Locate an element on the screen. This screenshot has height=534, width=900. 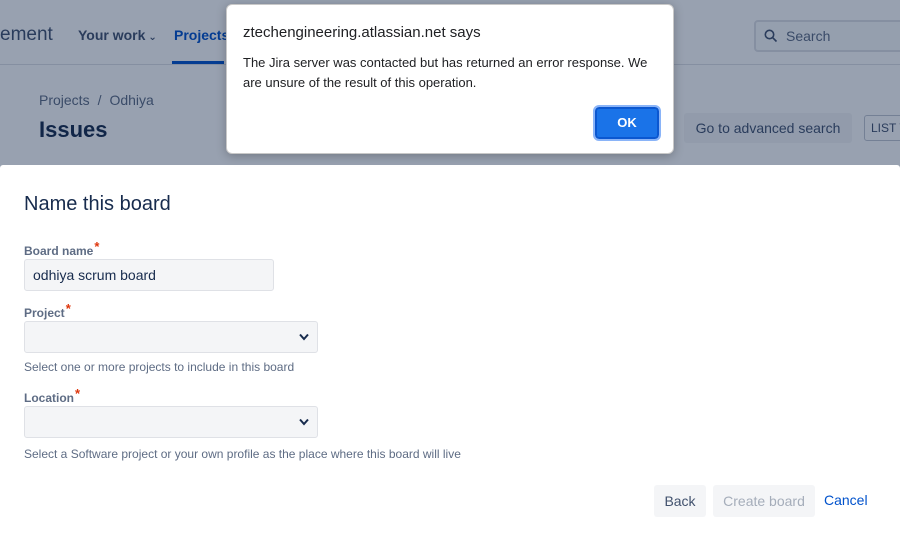
location-label: Location* is located at coordinates (52, 395).